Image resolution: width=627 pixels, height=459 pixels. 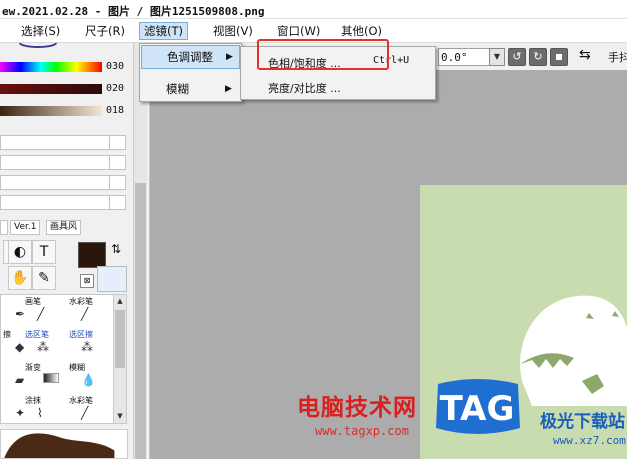 I want to click on brush-slot-watercolor: 水彩笔 ╱, so click(x=88, y=310).